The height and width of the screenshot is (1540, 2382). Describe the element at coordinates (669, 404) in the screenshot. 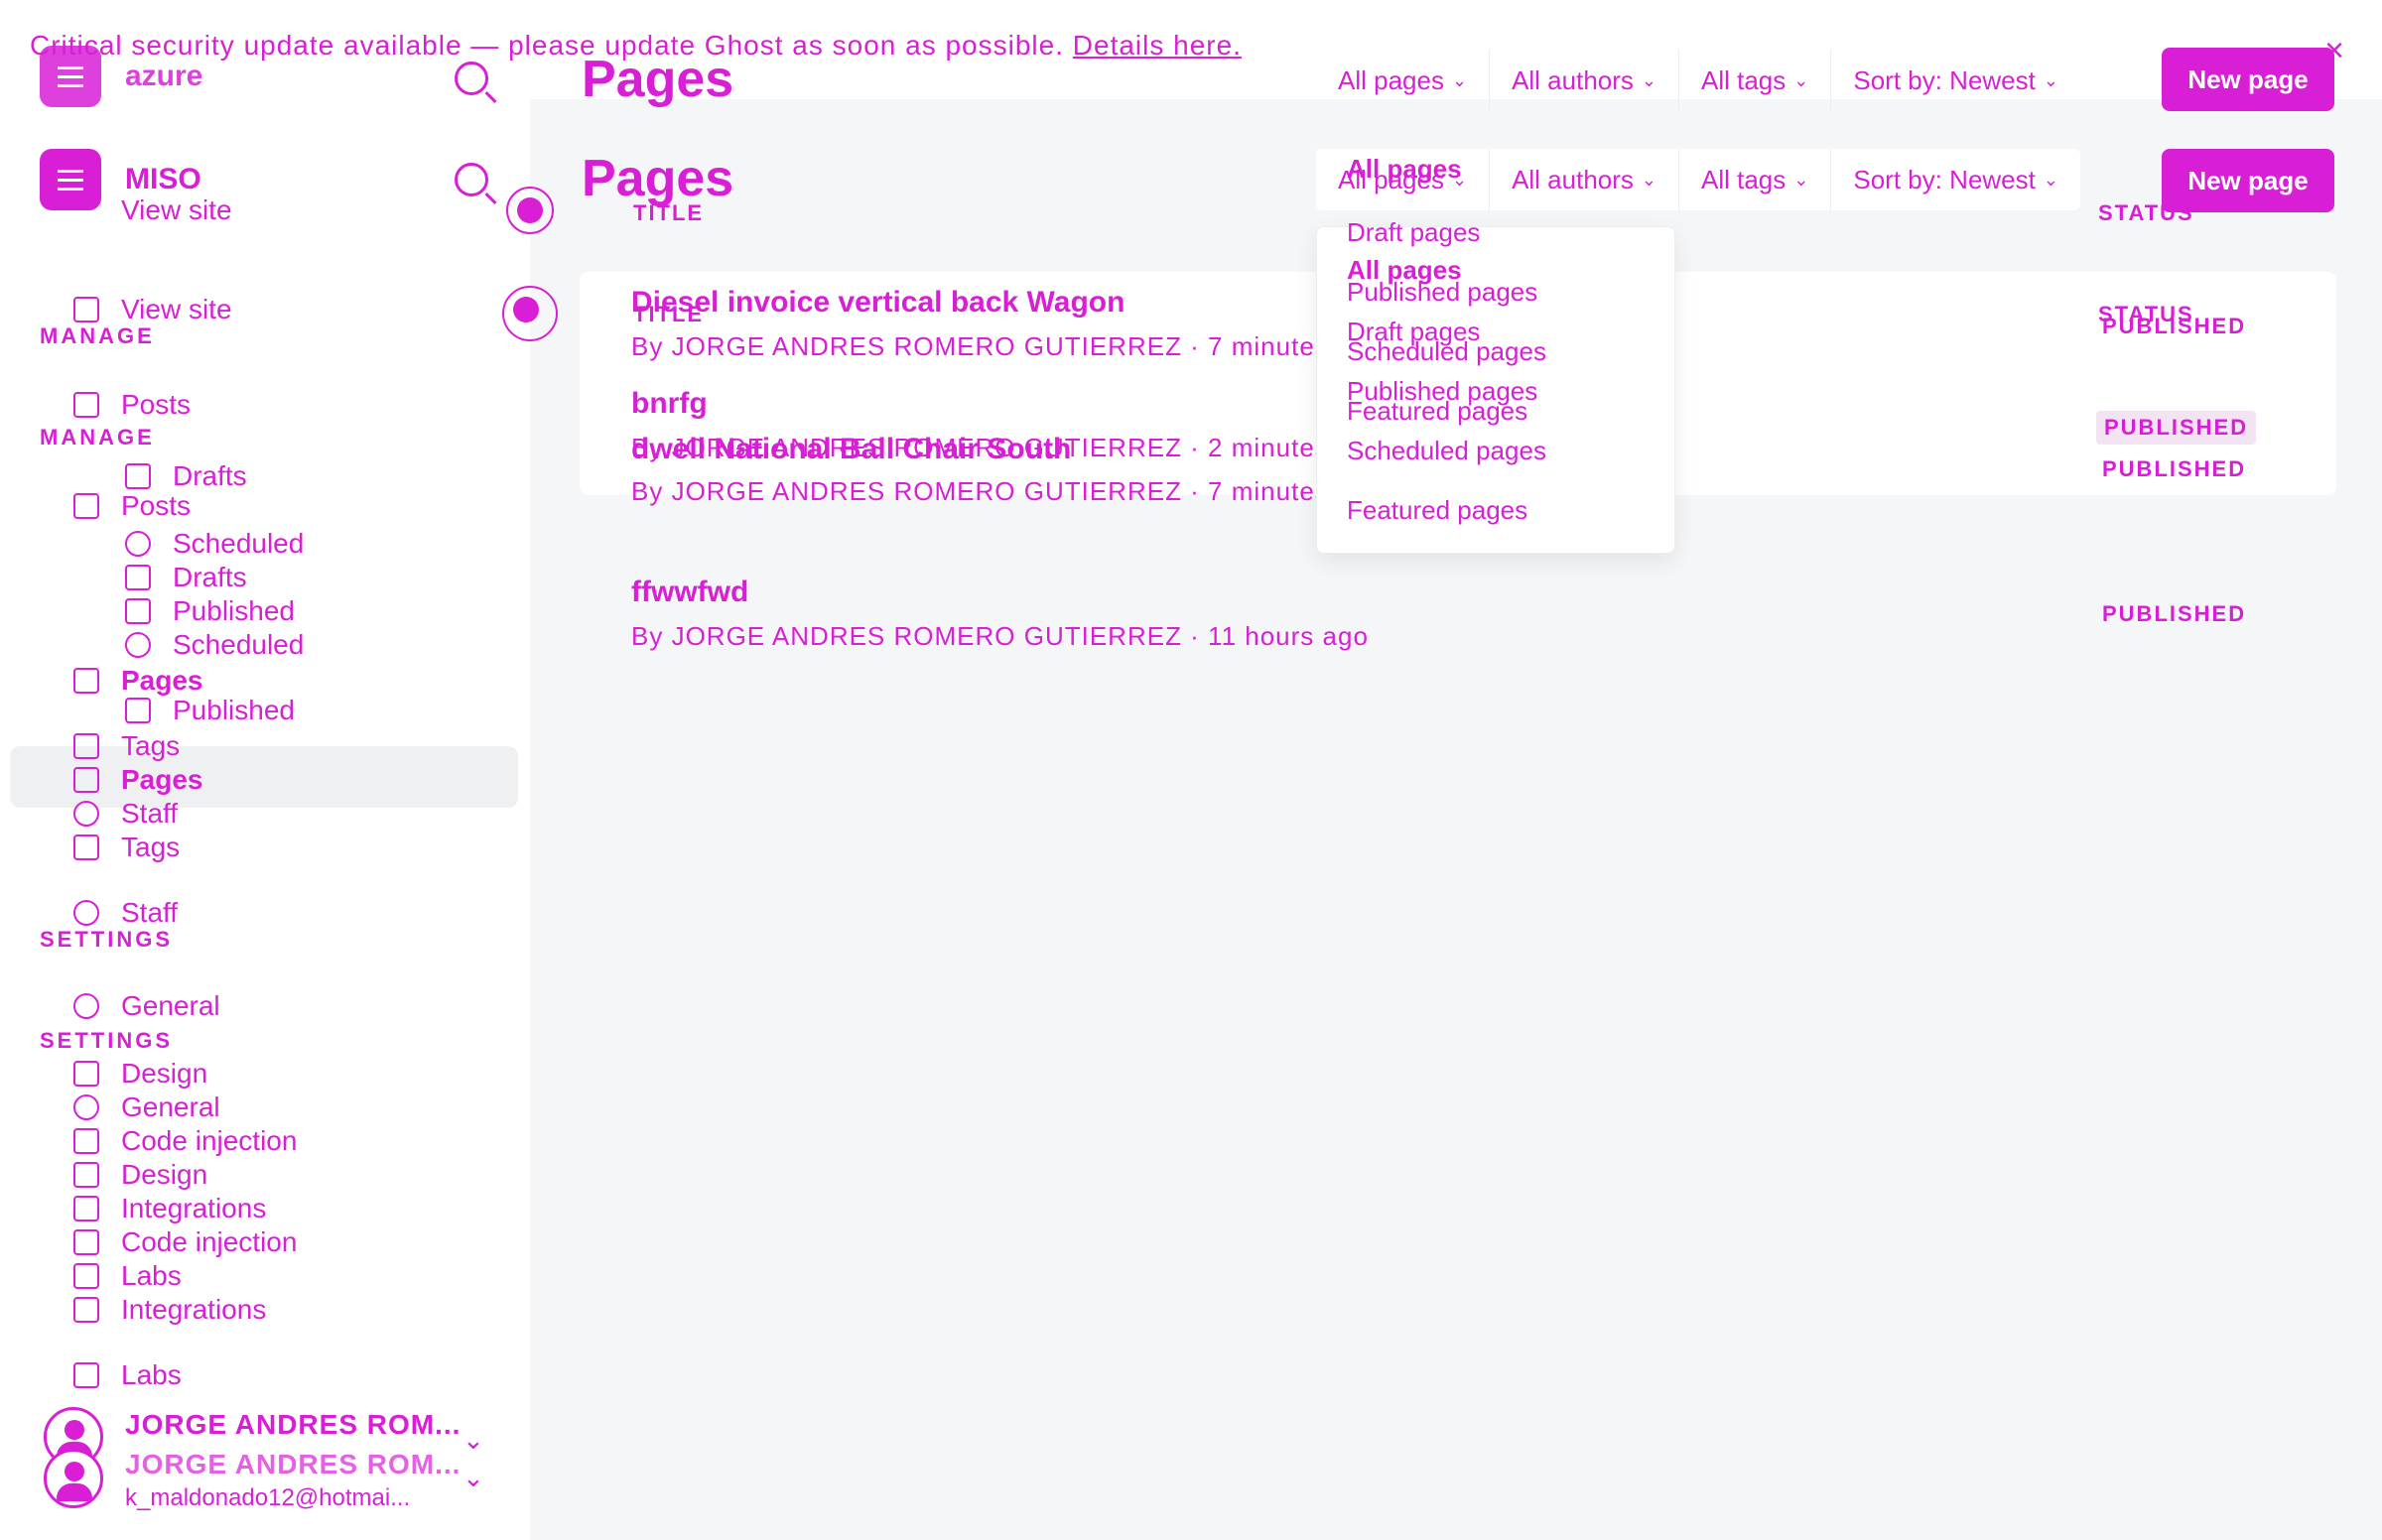

I see `row-title: bnrfg` at that location.